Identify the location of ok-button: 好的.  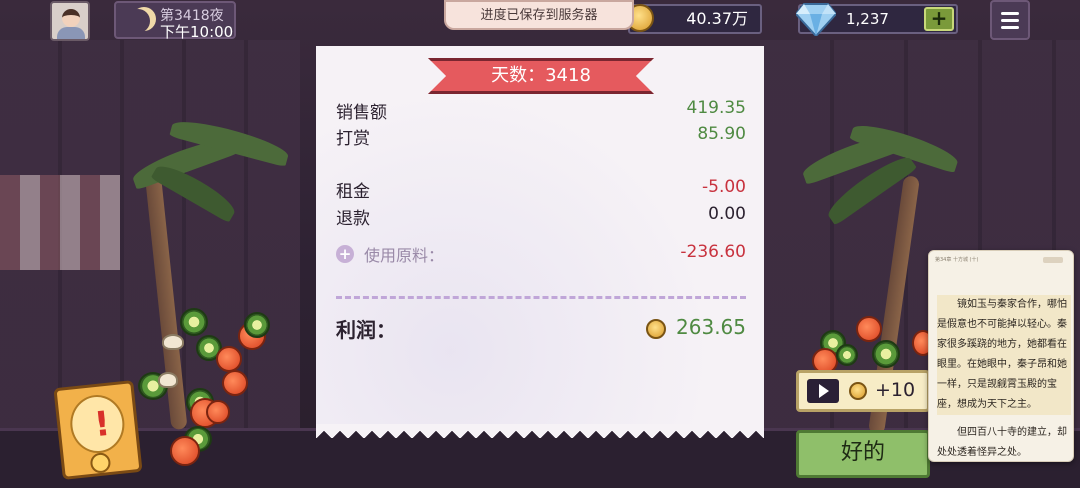
(863, 454).